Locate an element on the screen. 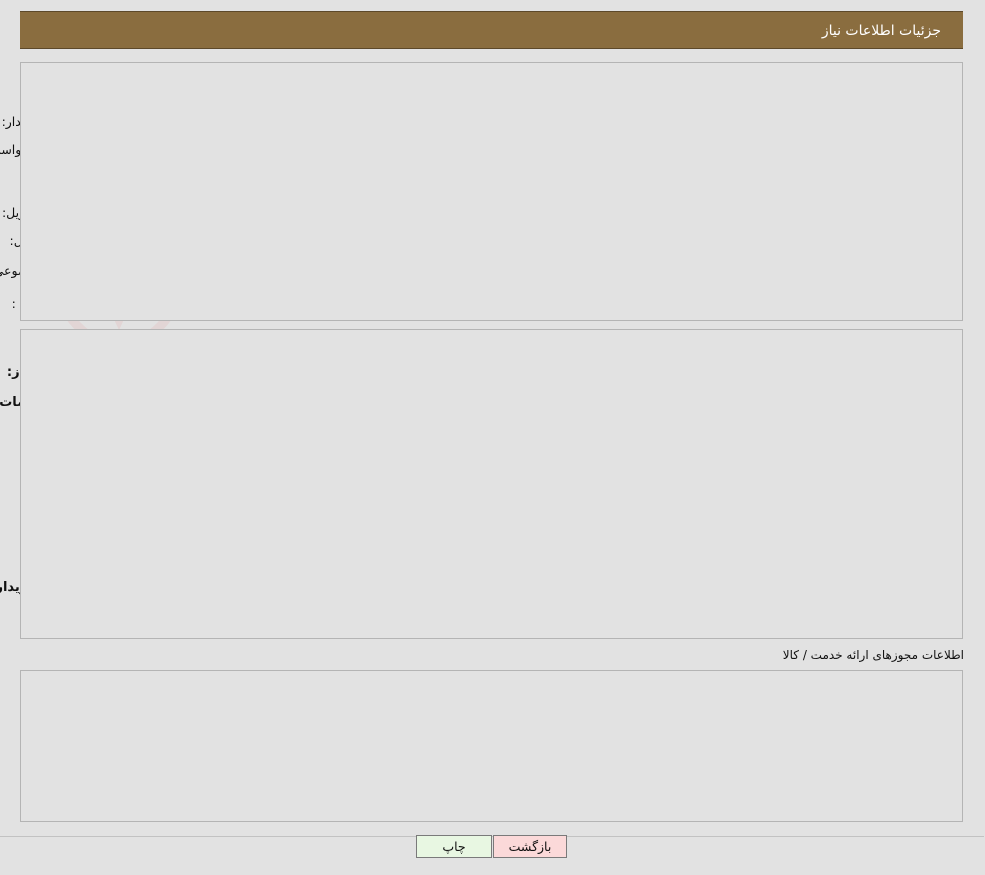  back-button: بازگشت is located at coordinates (531, 846).